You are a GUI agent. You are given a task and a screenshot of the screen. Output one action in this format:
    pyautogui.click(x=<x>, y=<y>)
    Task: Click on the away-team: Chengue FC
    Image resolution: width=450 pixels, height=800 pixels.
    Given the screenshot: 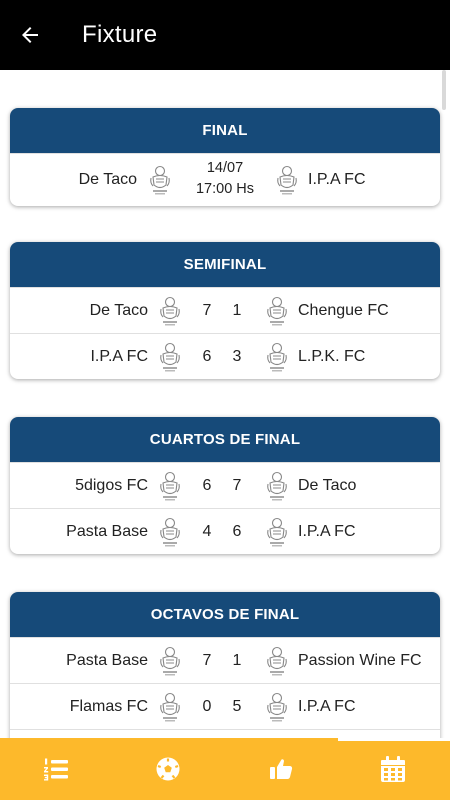 What is the action you would take?
    pyautogui.click(x=363, y=310)
    